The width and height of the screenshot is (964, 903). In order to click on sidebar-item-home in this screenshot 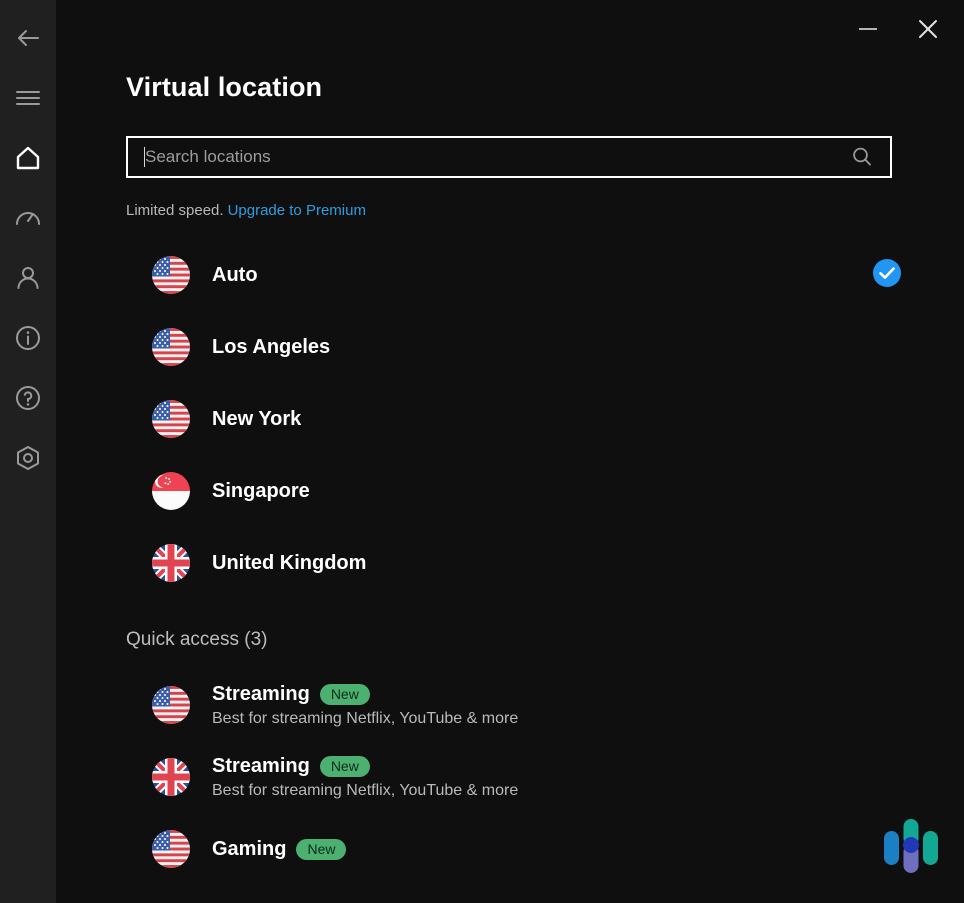, I will do `click(28, 158)`.